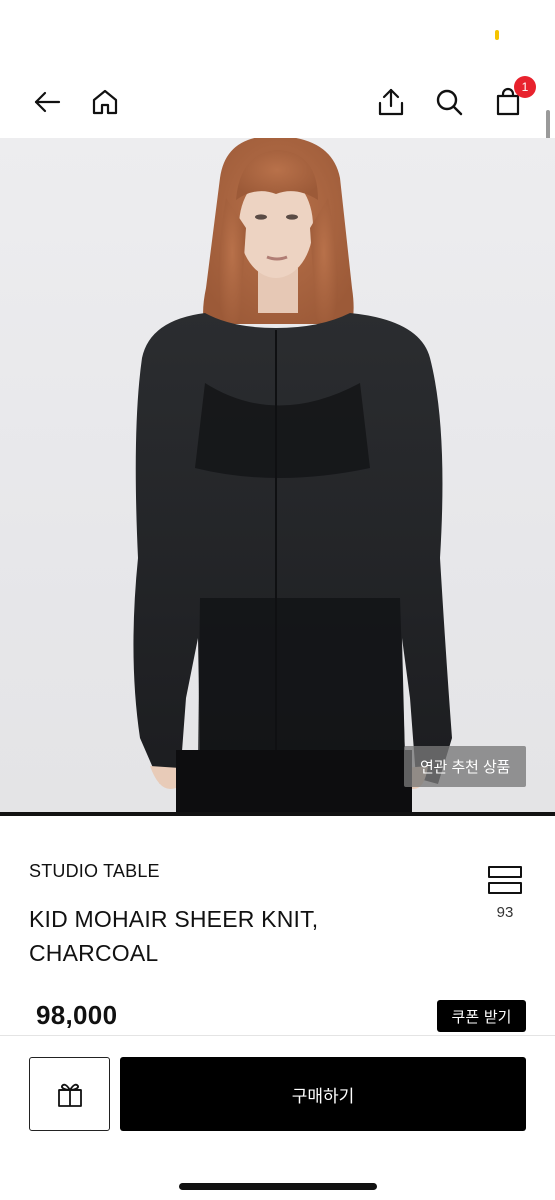 This screenshot has width=555, height=1200. Describe the element at coordinates (278, 1186) in the screenshot. I see `home-indicator` at that location.